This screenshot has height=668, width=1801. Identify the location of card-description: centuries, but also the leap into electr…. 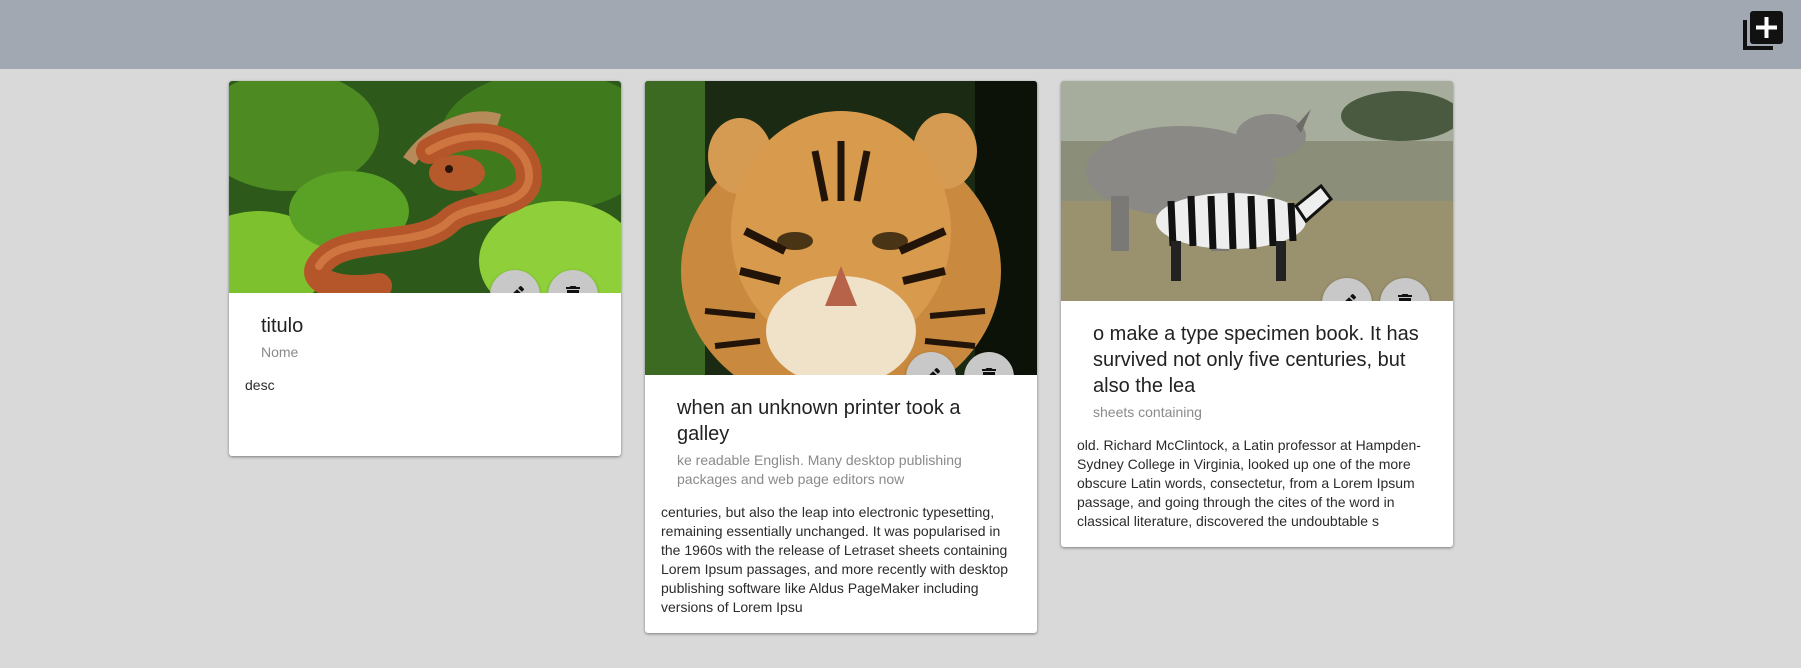
(835, 559).